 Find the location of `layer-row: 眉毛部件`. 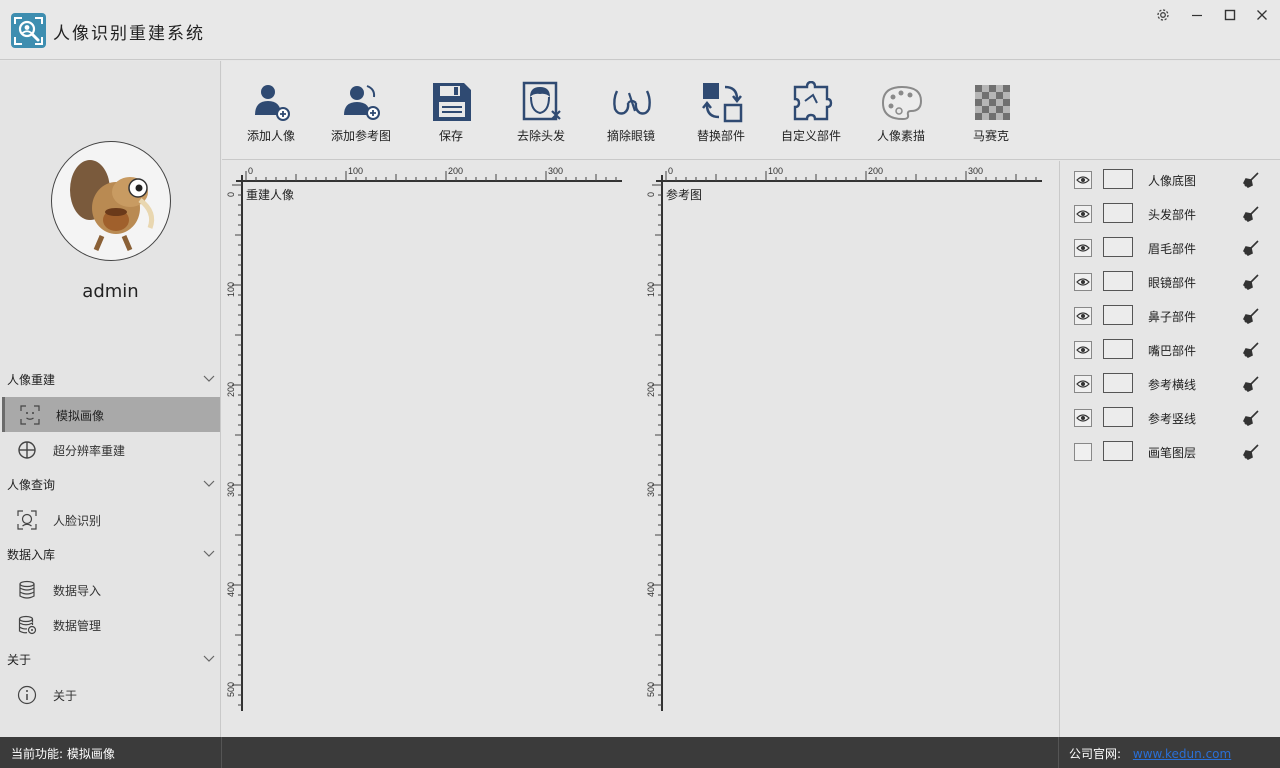

layer-row: 眉毛部件 is located at coordinates (1170, 247).